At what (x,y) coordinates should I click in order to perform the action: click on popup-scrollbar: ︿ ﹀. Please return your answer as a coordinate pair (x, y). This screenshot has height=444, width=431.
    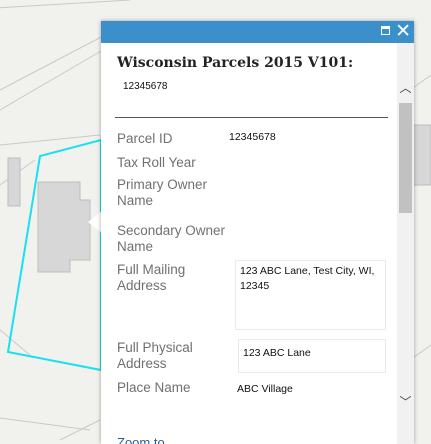
    Looking at the image, I should click on (405, 243).